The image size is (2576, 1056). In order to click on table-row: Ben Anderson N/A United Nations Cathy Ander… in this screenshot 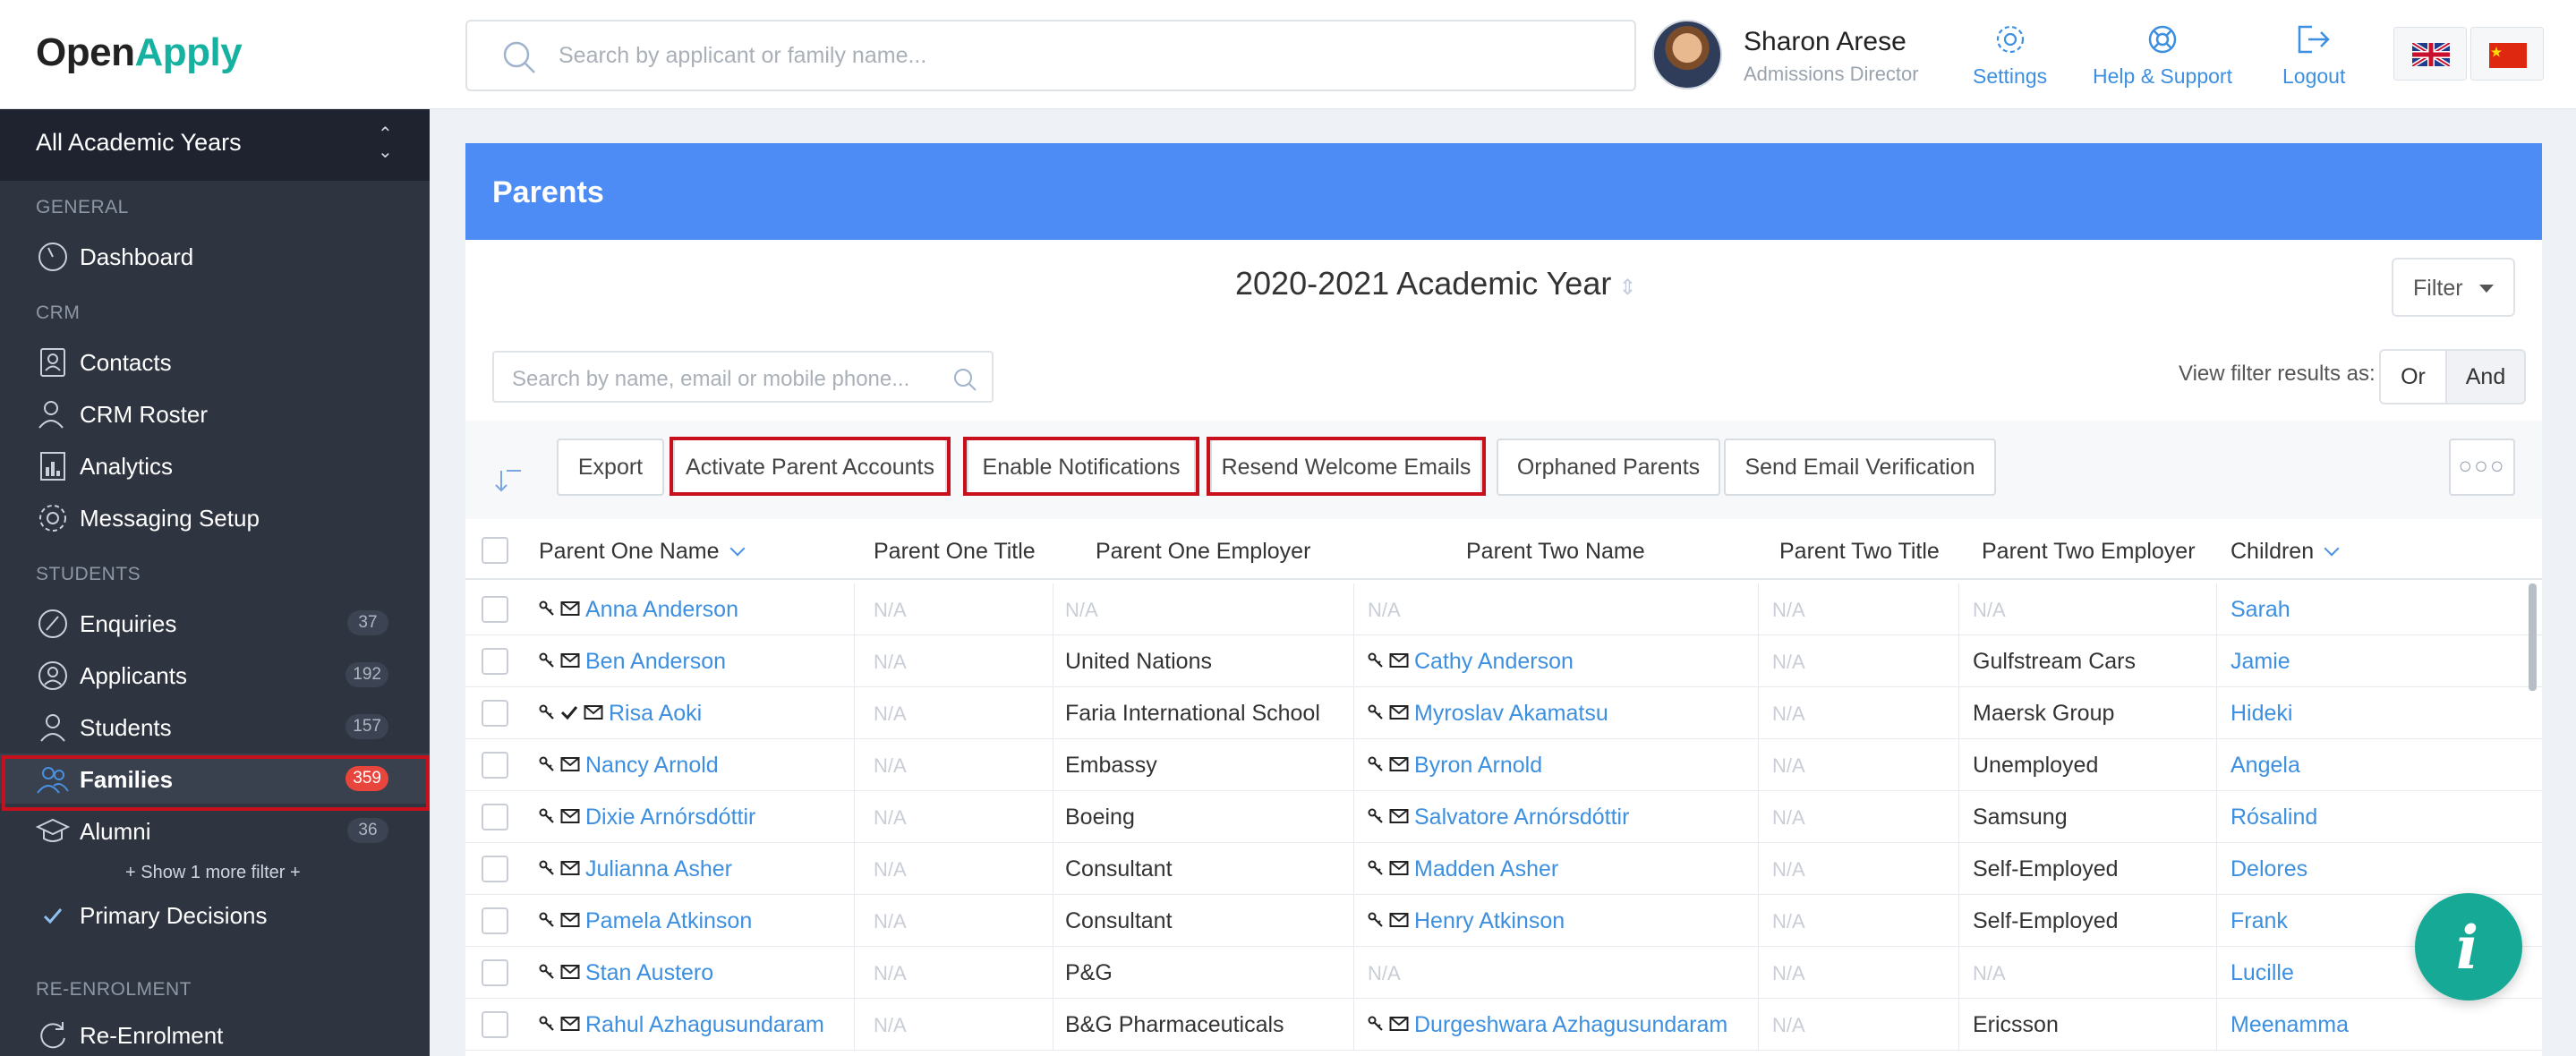, I will do `click(1503, 661)`.